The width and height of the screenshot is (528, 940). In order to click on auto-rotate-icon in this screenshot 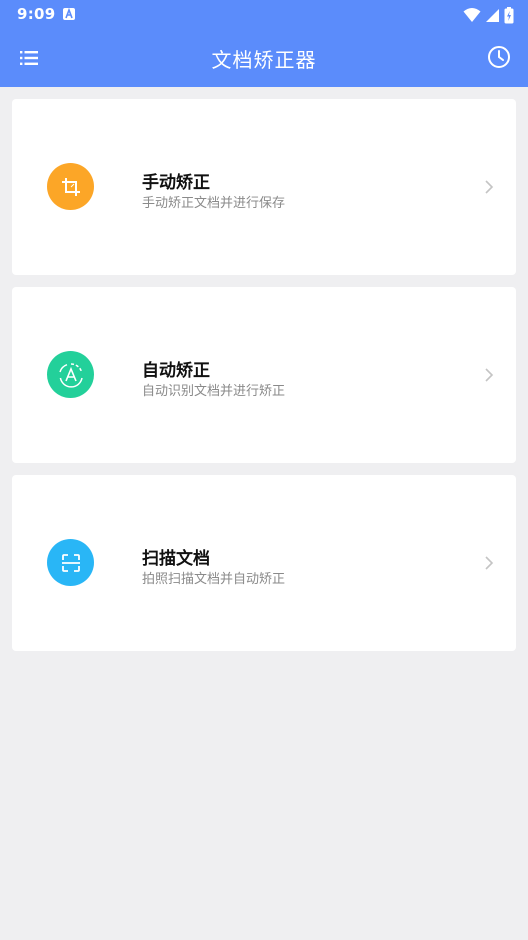, I will do `click(70, 375)`.